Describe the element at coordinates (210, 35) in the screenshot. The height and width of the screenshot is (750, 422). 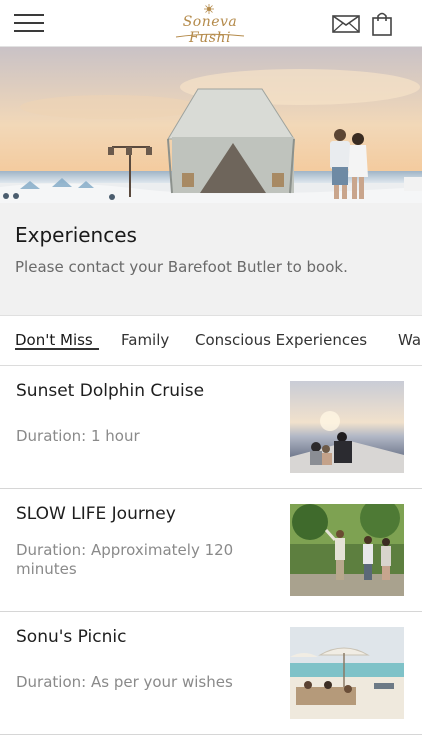
I see `logo-swoosh` at that location.